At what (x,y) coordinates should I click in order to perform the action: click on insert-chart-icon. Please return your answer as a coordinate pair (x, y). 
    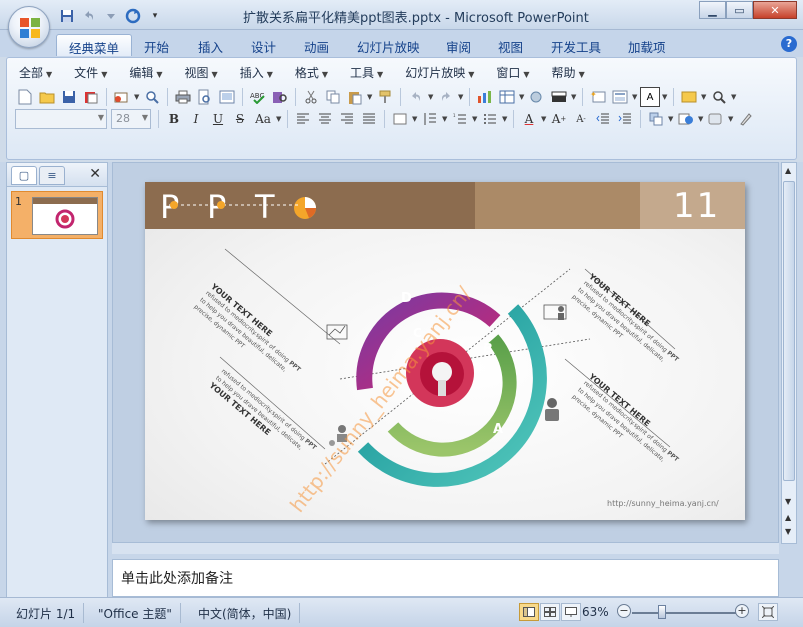
    Looking at the image, I should click on (485, 97).